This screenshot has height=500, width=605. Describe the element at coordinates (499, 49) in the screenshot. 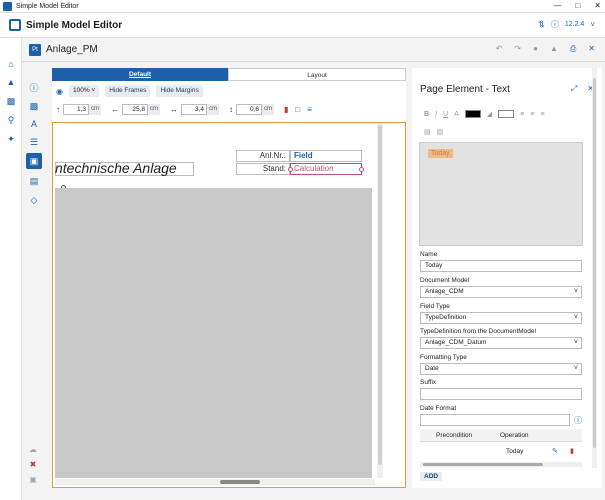

I see `undo-icon: ↶` at that location.